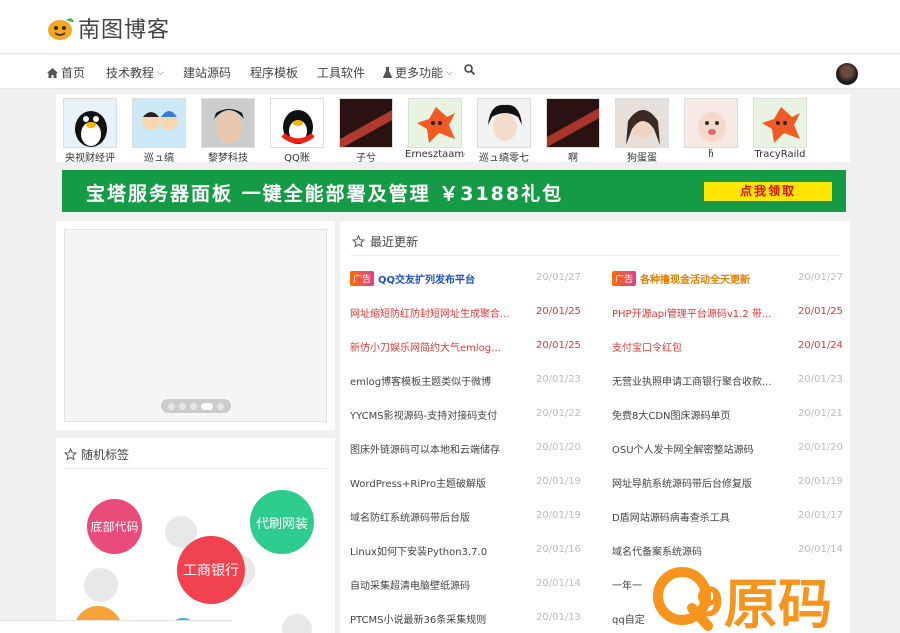  I want to click on news-item: qq自定, so click(628, 618).